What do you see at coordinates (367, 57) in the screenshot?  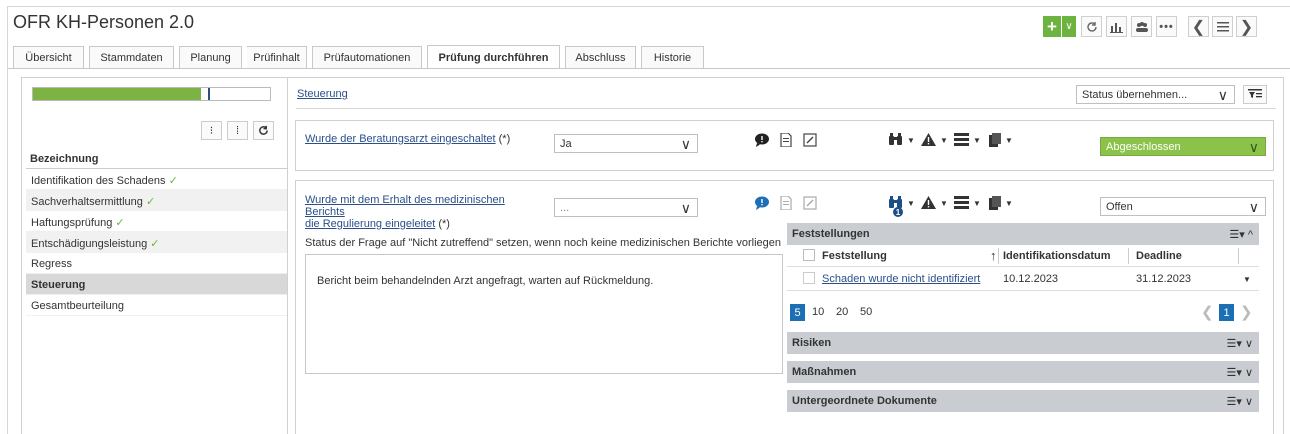 I see `tab-pruefautomationen: Prüfautomationen` at bounding box center [367, 57].